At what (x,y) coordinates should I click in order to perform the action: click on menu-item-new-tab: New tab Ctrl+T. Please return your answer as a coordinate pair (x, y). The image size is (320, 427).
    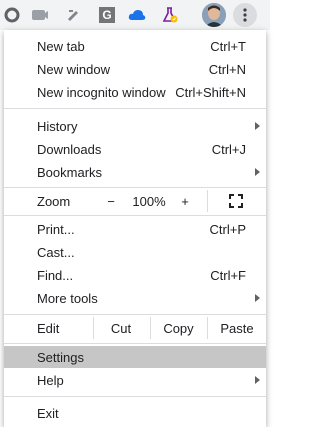
    Looking at the image, I should click on (135, 46).